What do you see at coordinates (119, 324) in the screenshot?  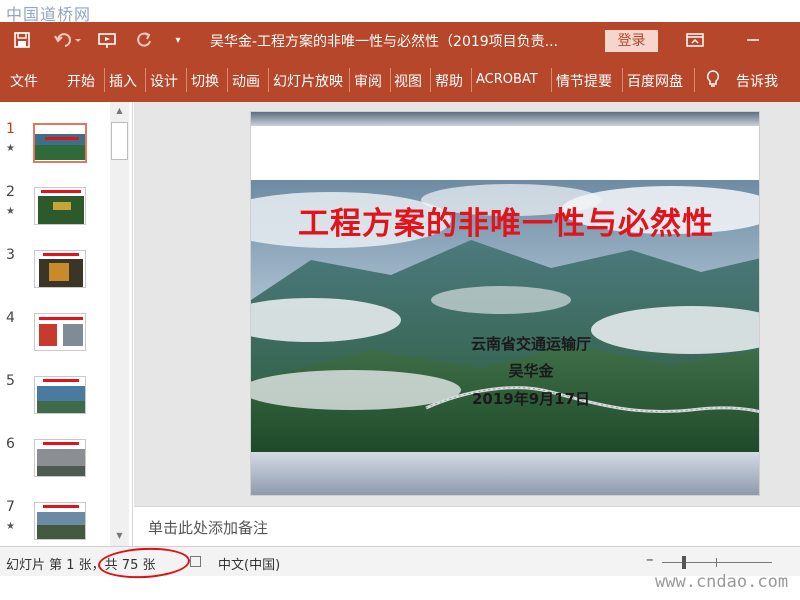 I see `thumbnail-scrollbar: ▲ ▼` at bounding box center [119, 324].